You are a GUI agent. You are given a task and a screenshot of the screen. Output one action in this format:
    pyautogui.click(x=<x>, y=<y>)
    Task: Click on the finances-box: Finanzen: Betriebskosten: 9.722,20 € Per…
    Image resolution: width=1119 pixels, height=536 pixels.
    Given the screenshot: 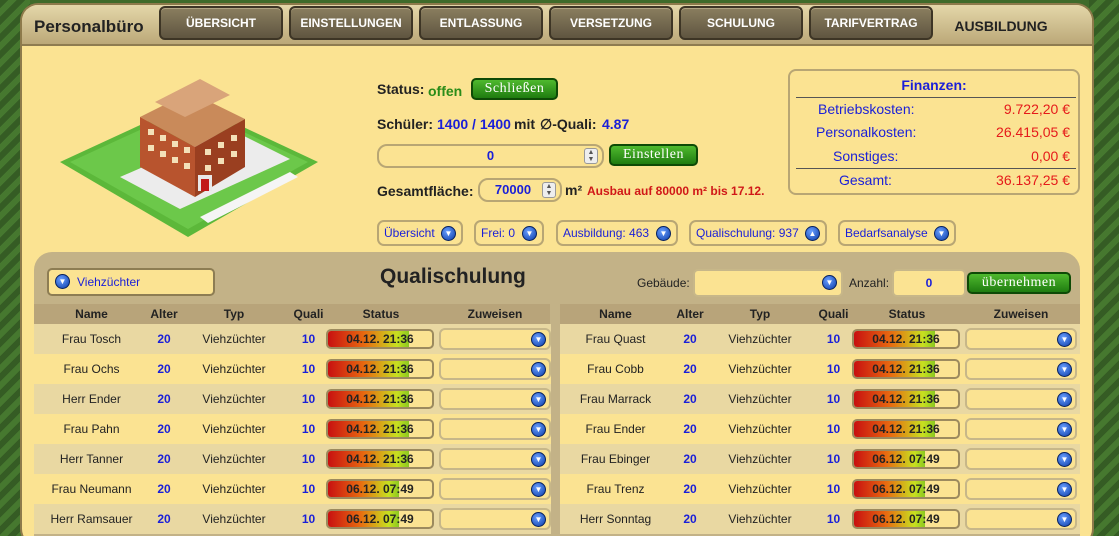 What is the action you would take?
    pyautogui.click(x=934, y=132)
    